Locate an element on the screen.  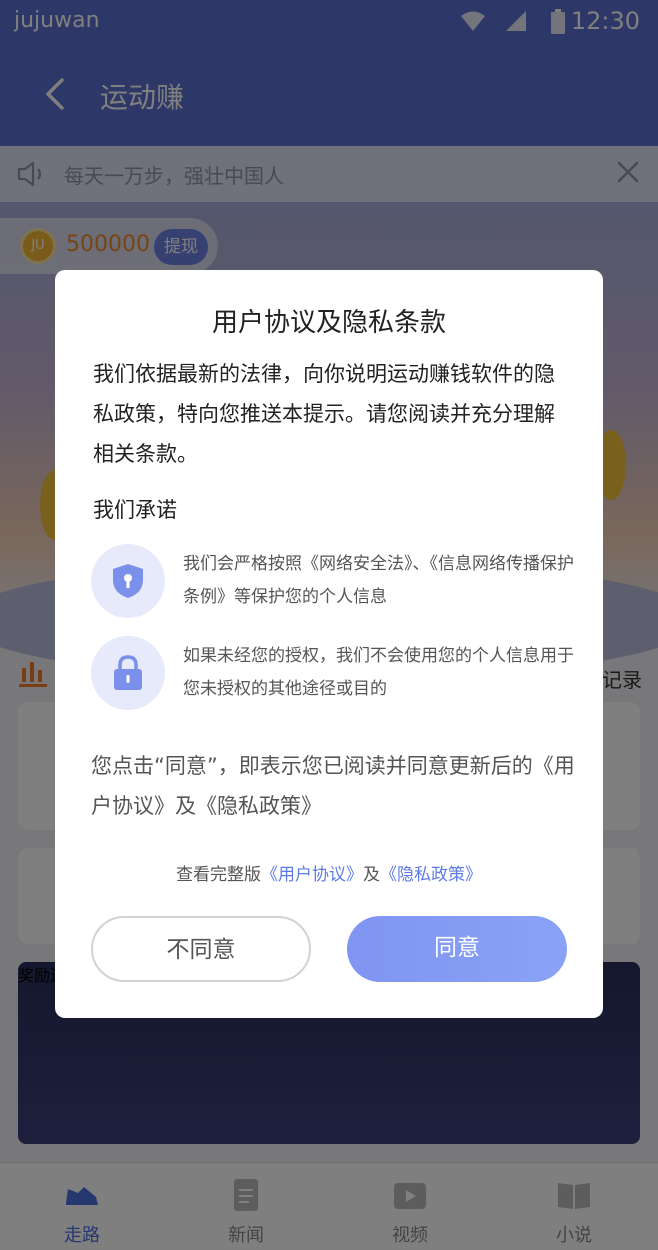
full-terms-and: 及 is located at coordinates (371, 875).